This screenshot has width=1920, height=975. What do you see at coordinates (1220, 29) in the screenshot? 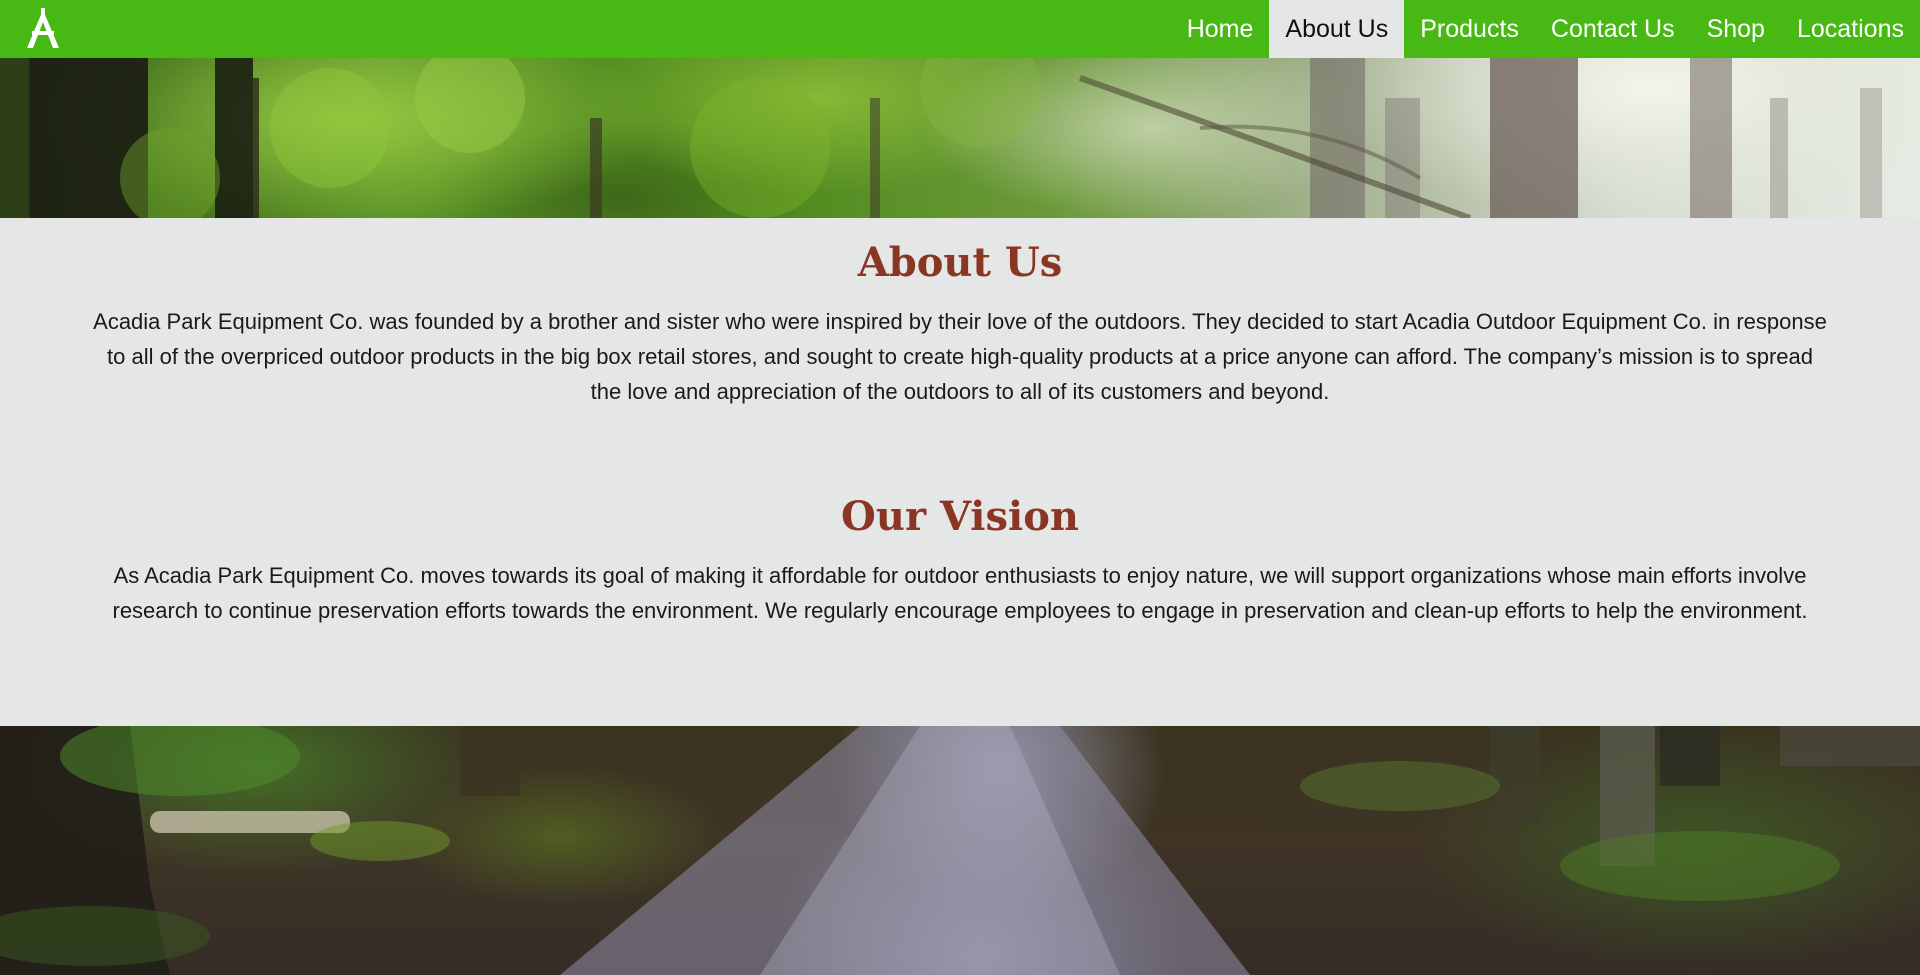
I see `nav-home: Home` at bounding box center [1220, 29].